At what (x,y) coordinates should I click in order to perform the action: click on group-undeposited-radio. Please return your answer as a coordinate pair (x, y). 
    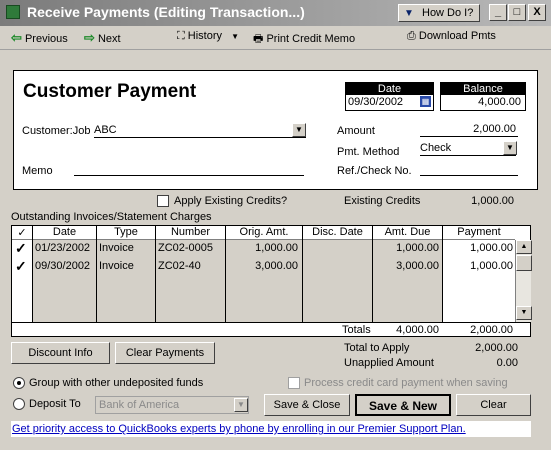
    Looking at the image, I should click on (19, 383).